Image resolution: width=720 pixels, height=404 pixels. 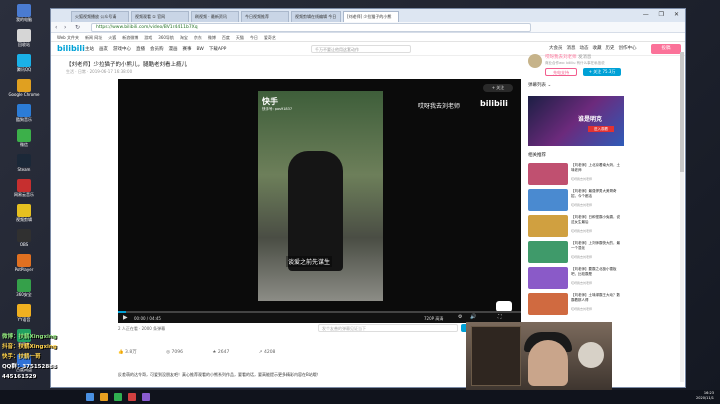 I want to click on nav-link: 主站, so click(x=89, y=49).